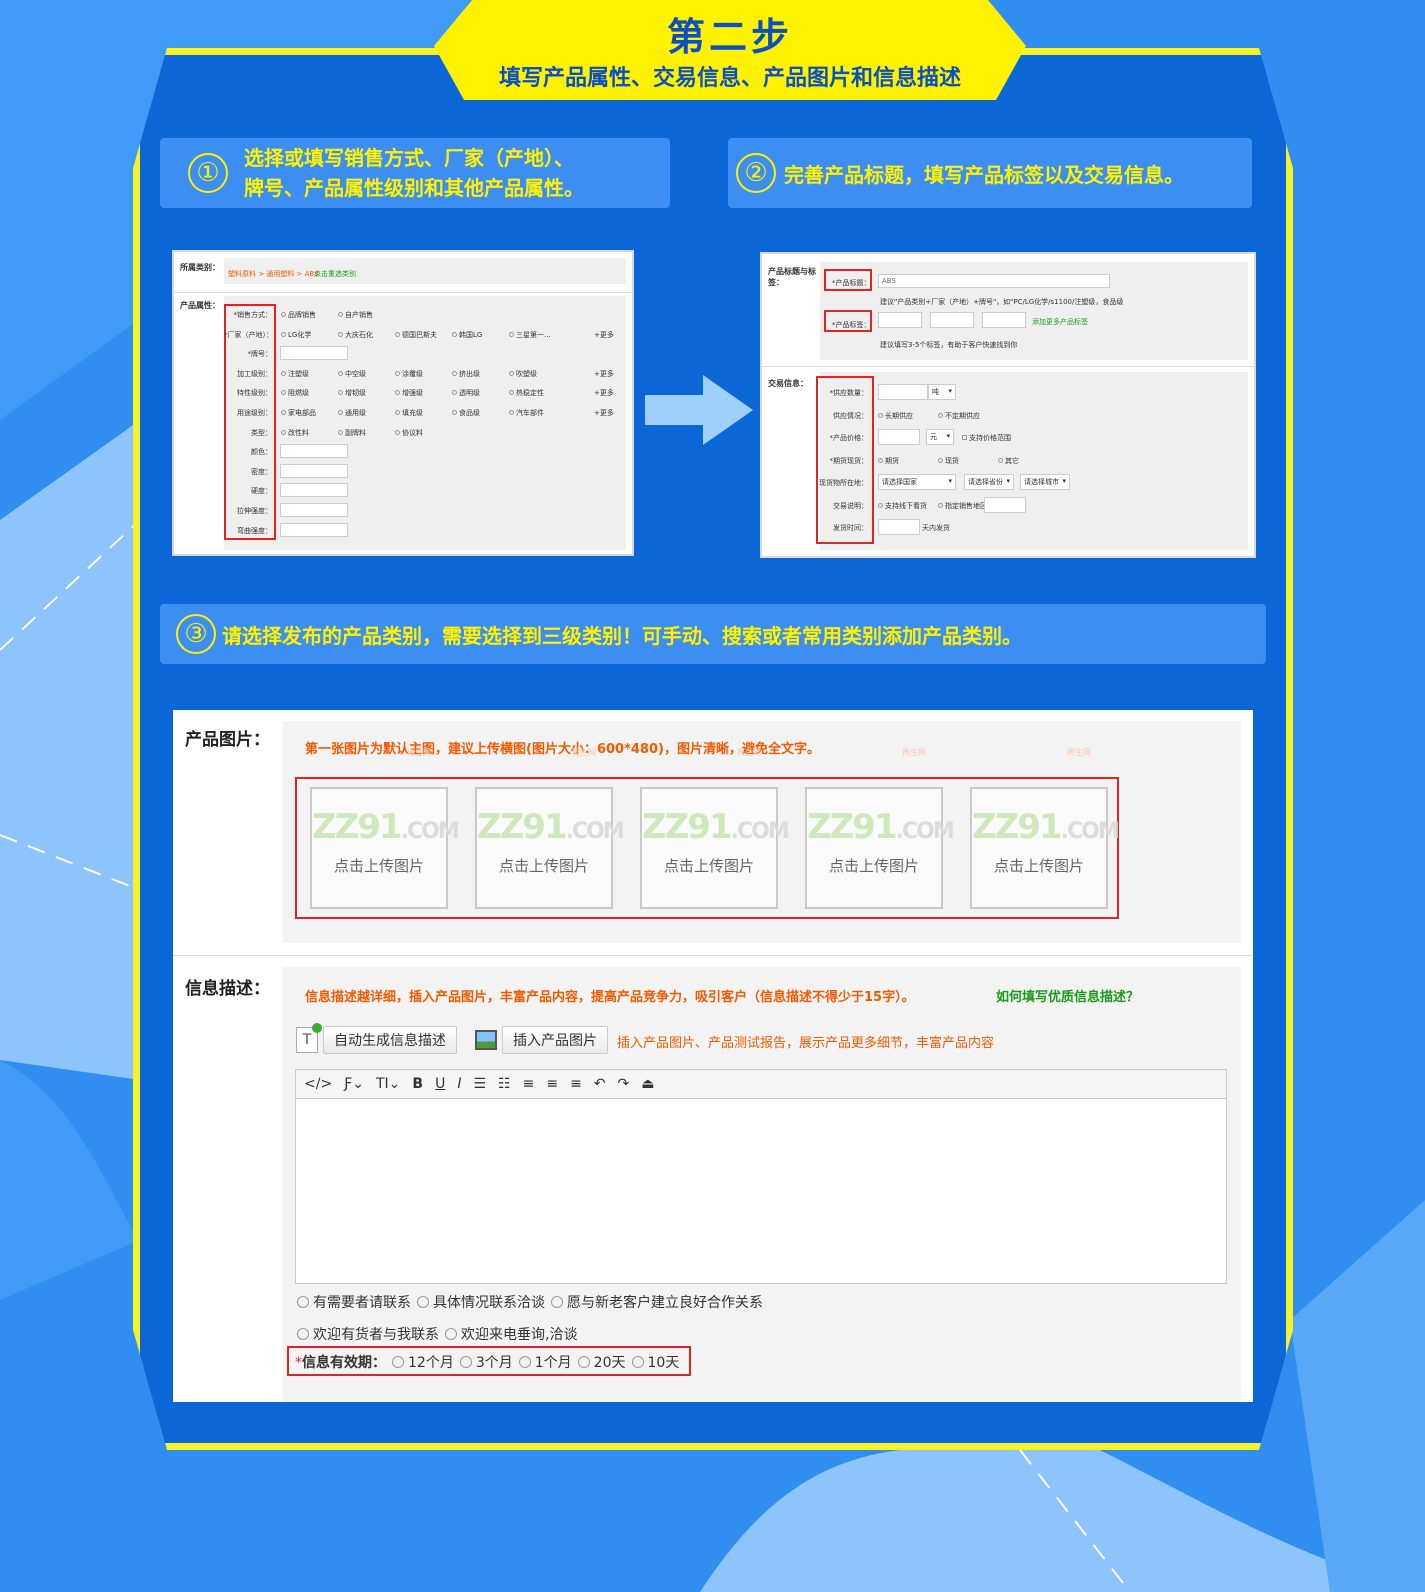 The height and width of the screenshot is (1592, 1425). I want to click on attribute-option: 填充级, so click(409, 413).